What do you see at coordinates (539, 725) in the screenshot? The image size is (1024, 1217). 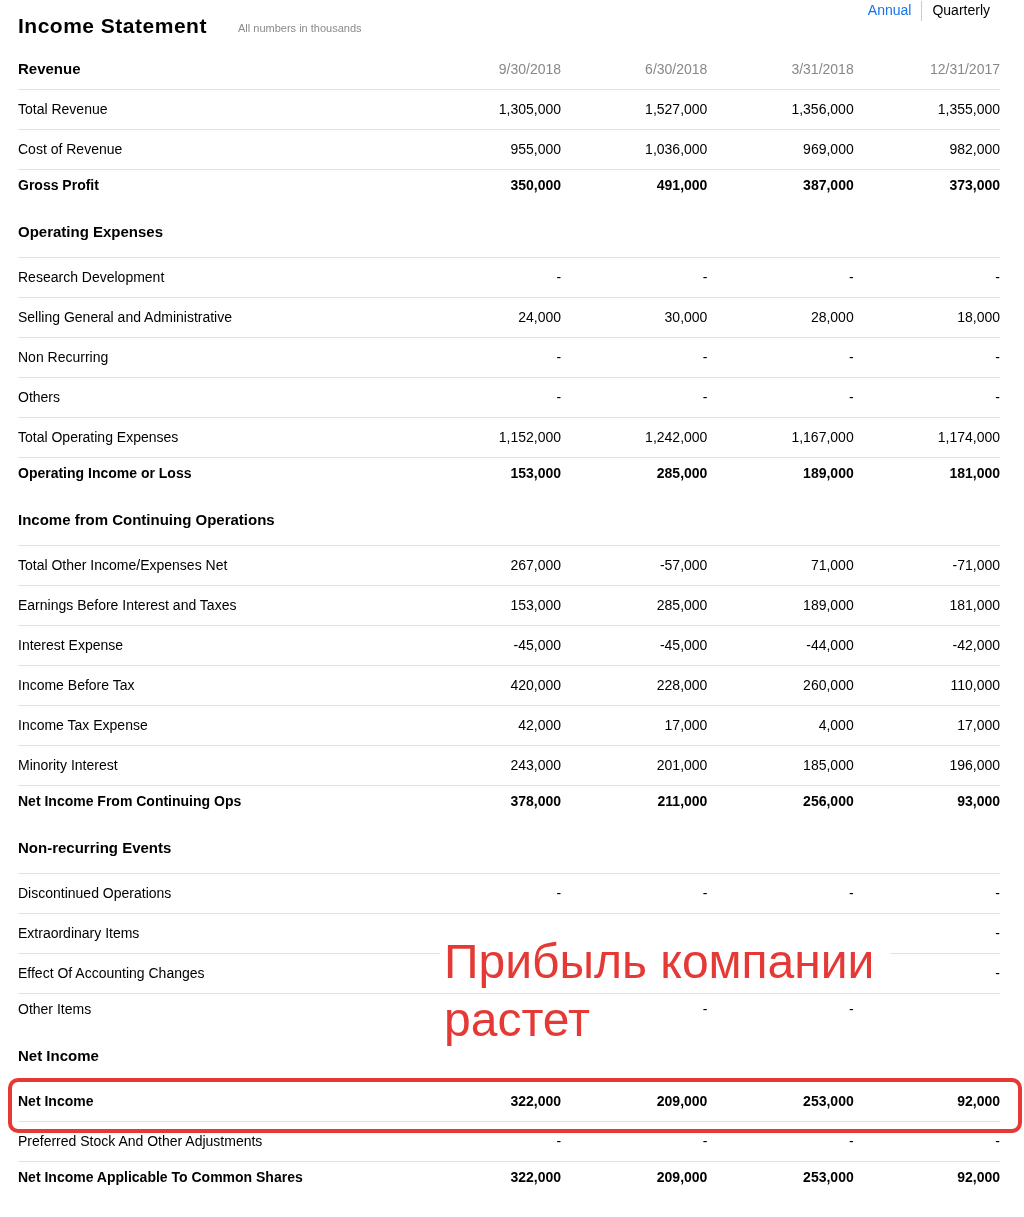 I see `value-cell-text: 42,000` at bounding box center [539, 725].